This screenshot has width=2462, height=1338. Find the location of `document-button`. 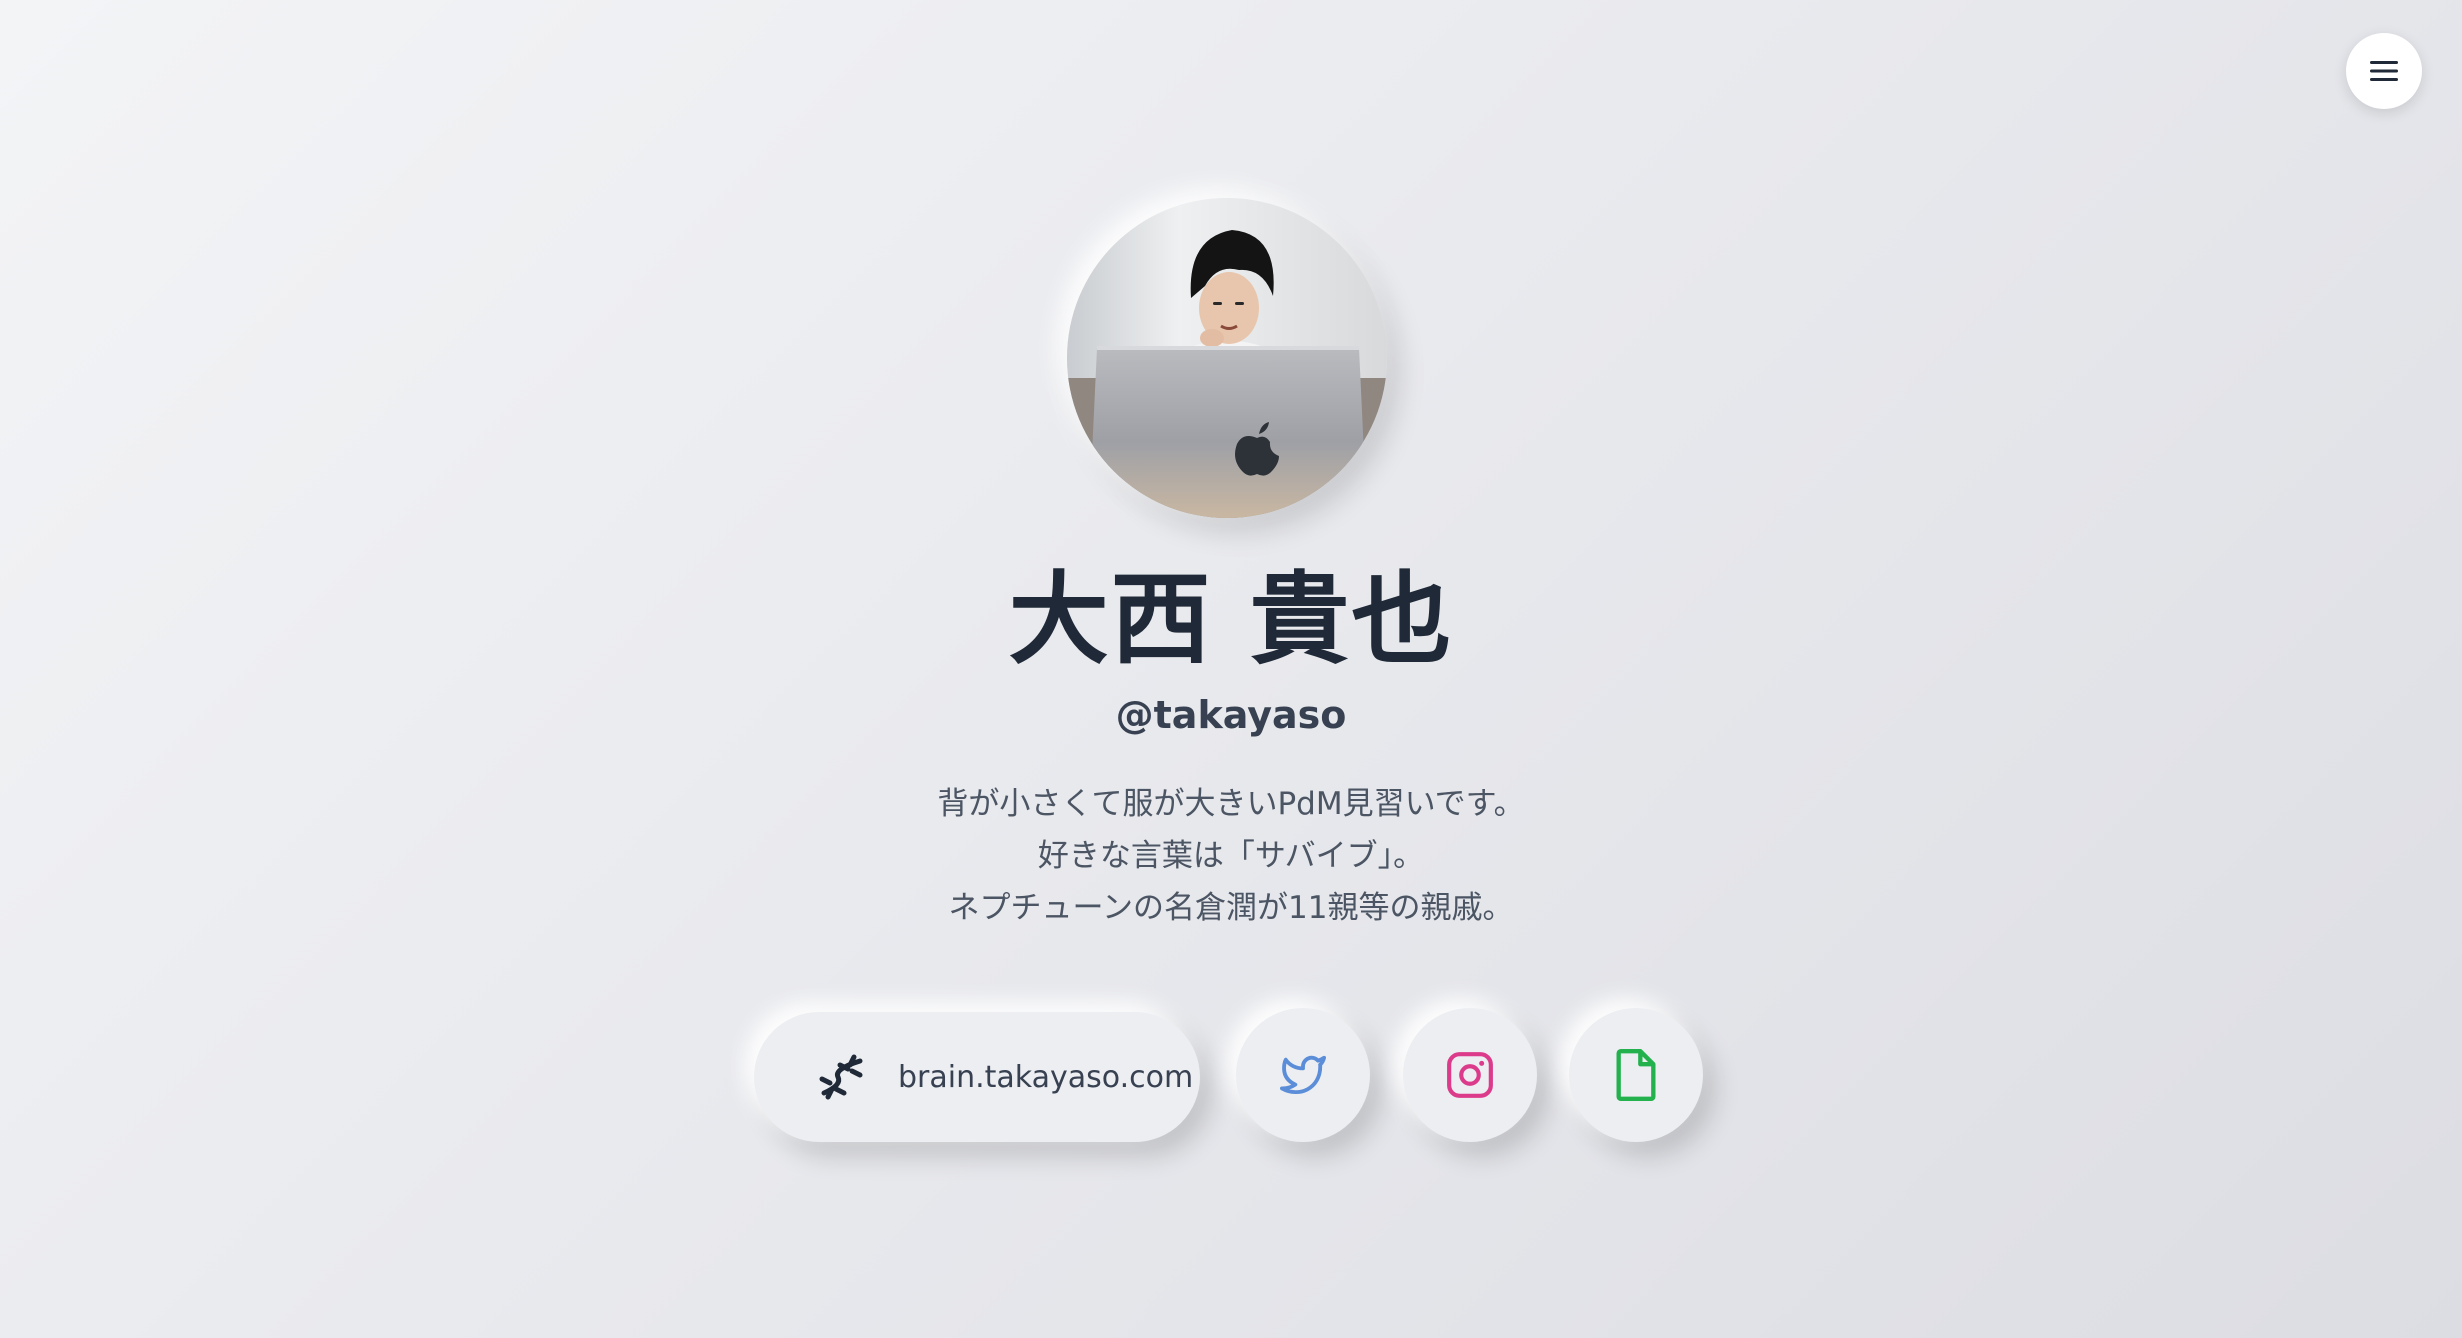

document-button is located at coordinates (1636, 1075).